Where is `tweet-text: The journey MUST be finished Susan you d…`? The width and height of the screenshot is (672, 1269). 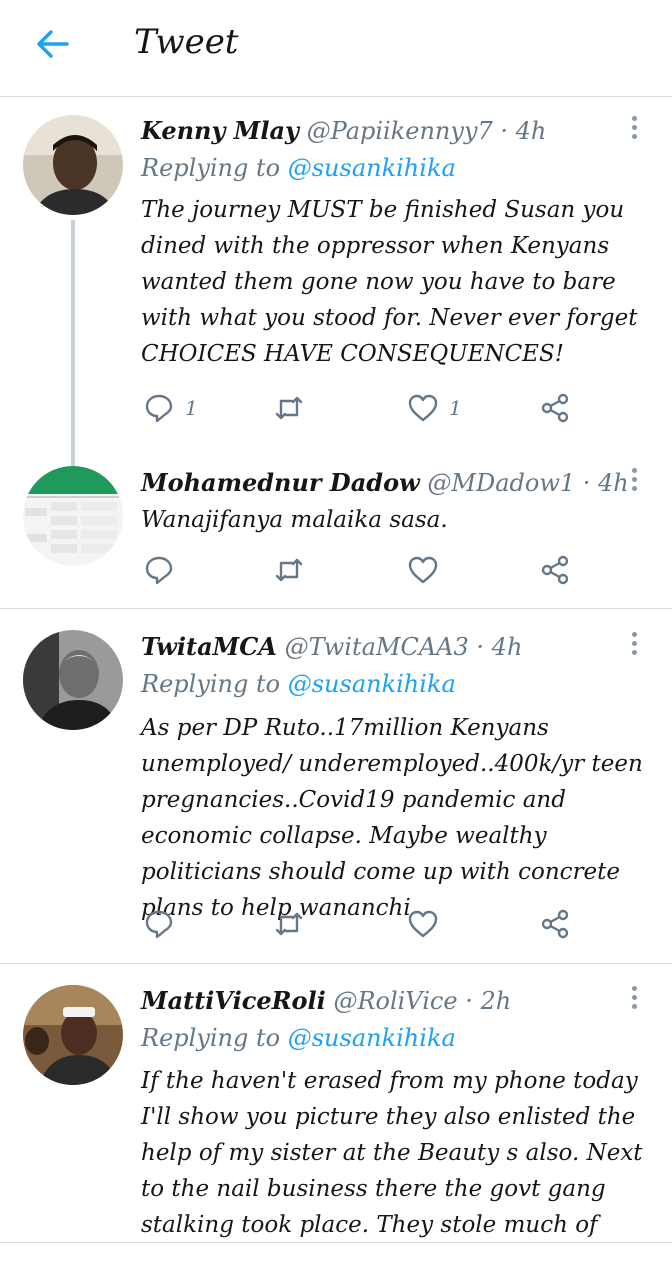
tweet-text: The journey MUST be finished Susan you d… is located at coordinates (389, 282).